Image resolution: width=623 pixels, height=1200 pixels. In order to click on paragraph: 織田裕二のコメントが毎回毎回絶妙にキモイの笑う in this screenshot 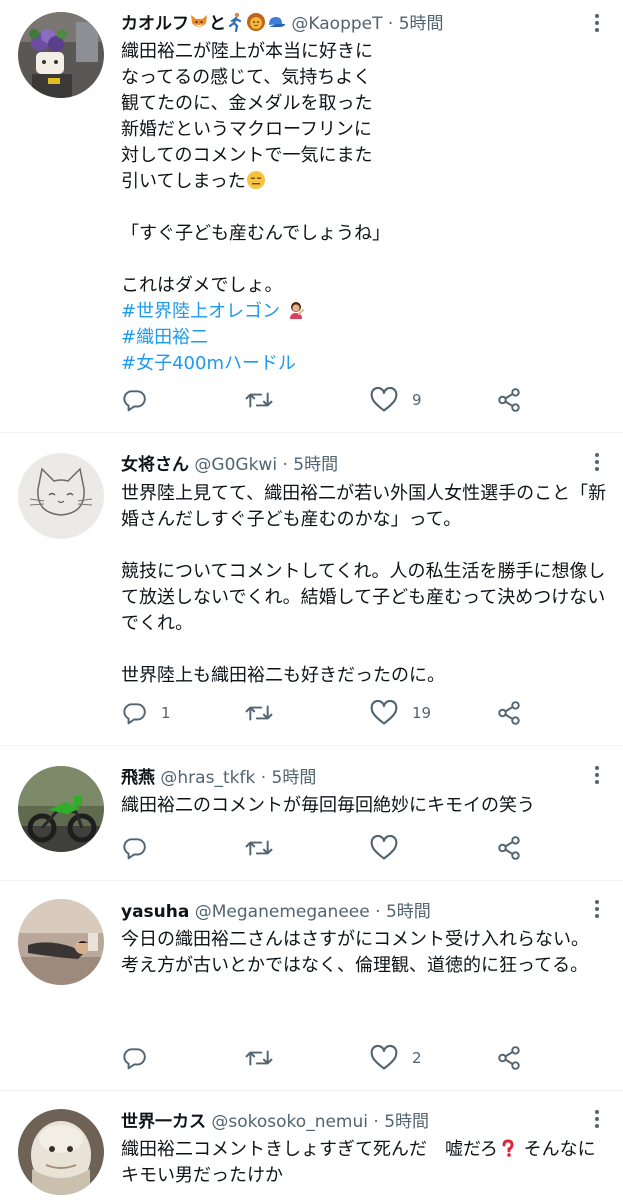, I will do `click(328, 805)`.